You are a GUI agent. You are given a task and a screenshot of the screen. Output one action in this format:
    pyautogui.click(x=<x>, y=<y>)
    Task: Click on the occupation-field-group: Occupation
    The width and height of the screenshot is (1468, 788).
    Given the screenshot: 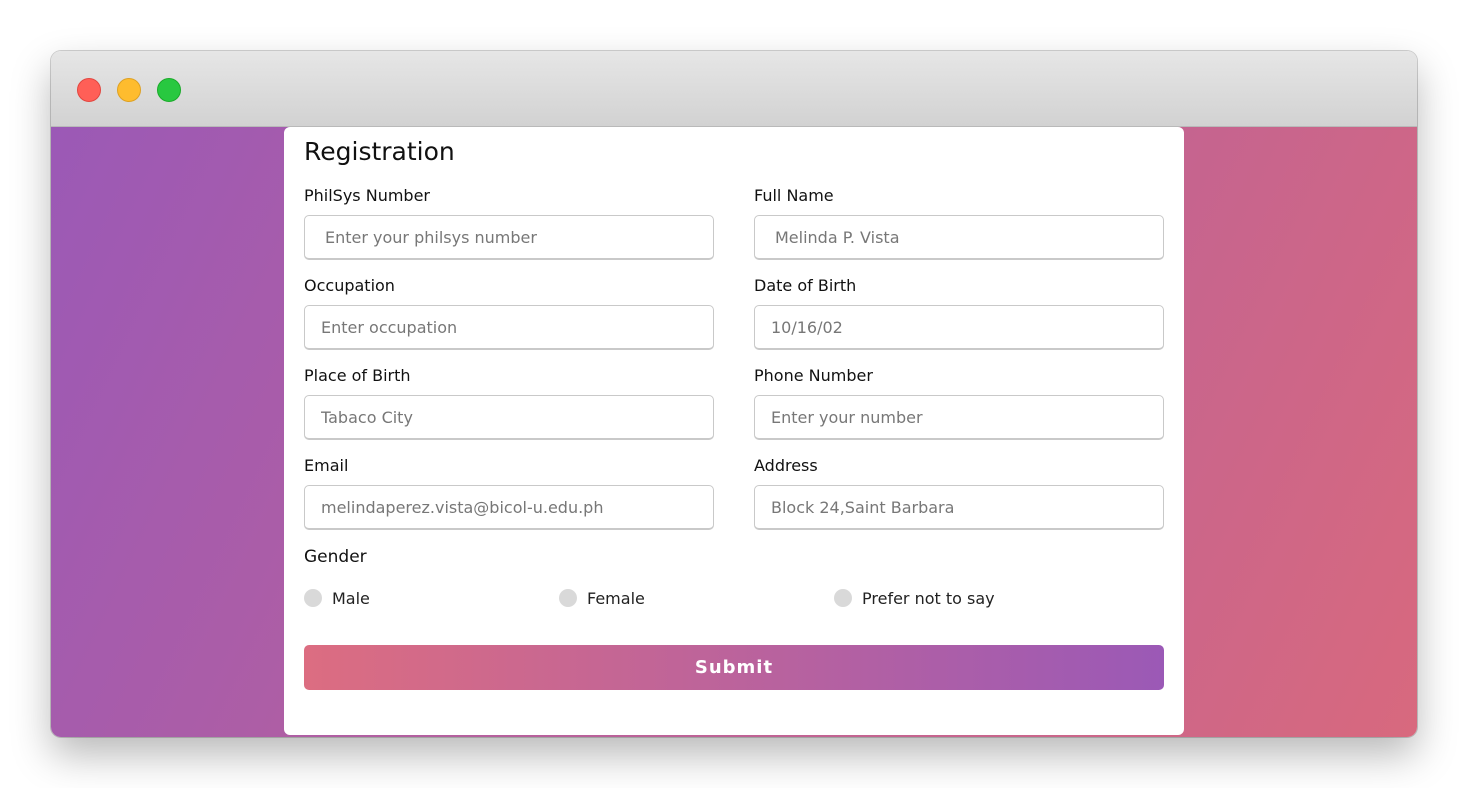 What is the action you would take?
    pyautogui.click(x=509, y=312)
    